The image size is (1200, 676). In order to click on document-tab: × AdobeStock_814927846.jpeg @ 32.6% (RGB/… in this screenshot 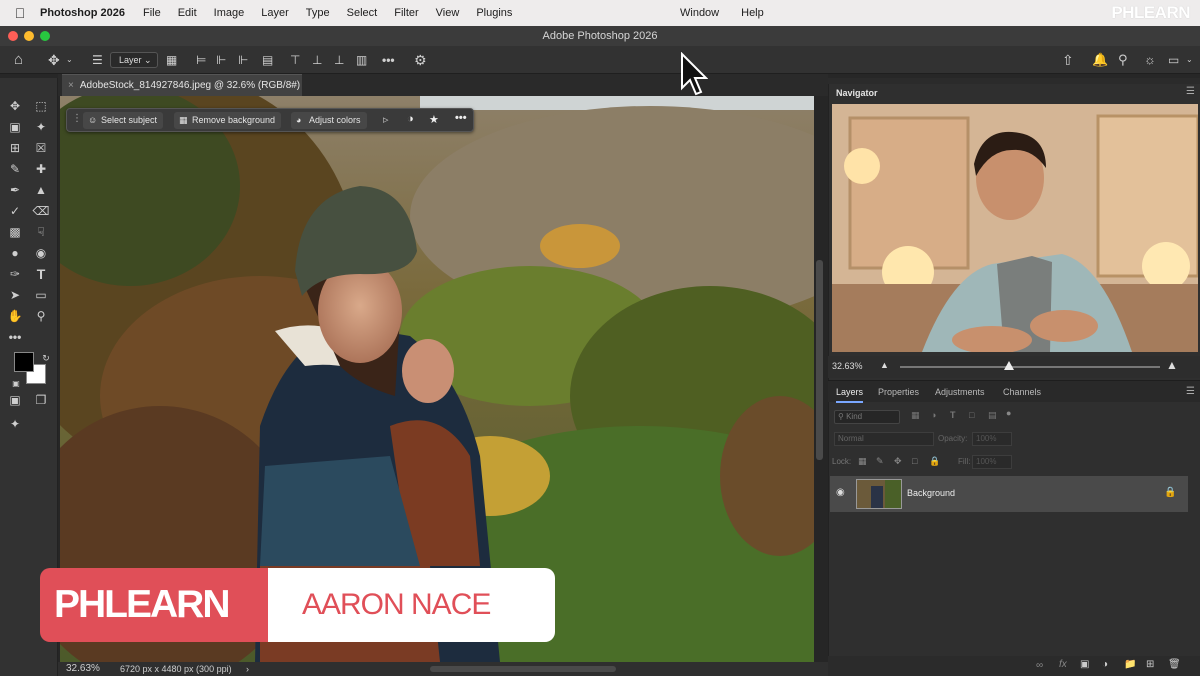, I will do `click(182, 85)`.